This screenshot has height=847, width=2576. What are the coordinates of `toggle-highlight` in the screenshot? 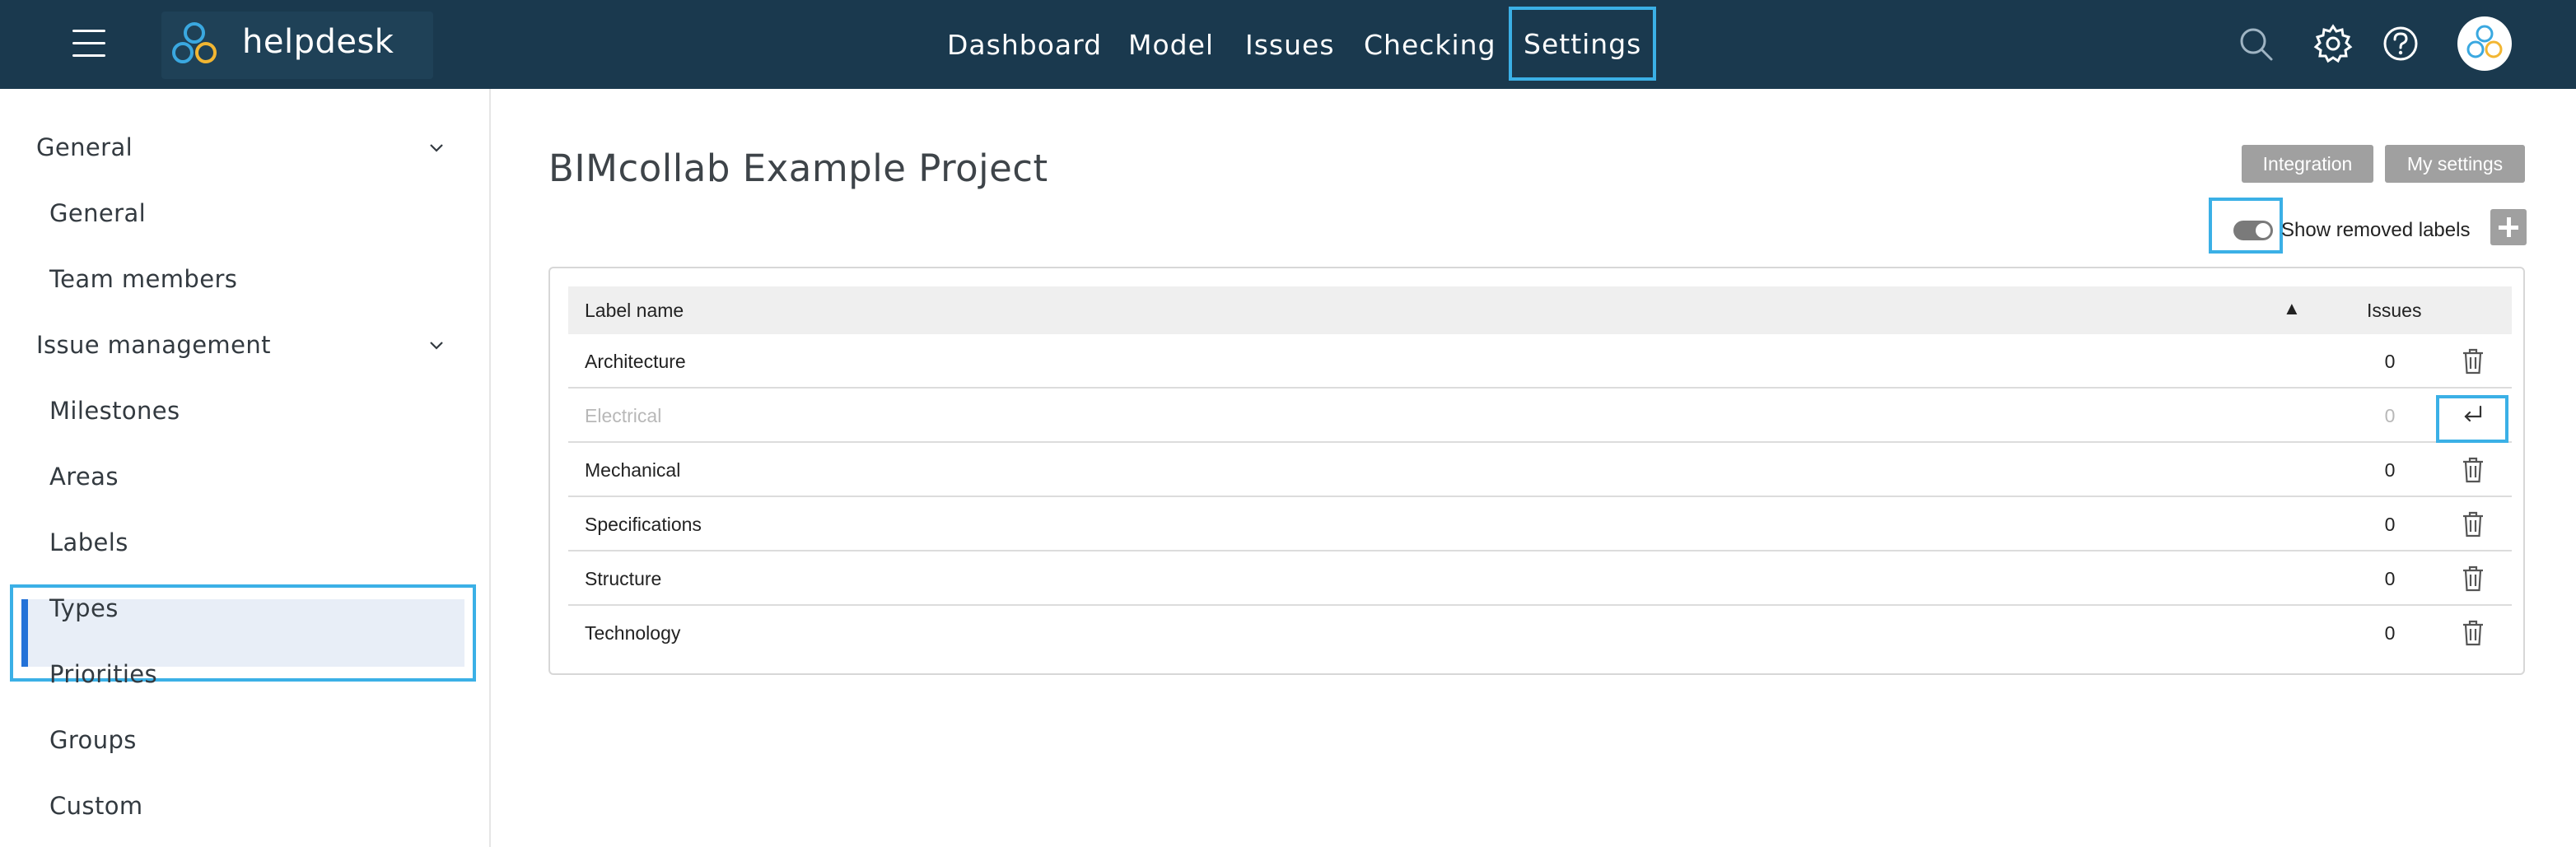 It's located at (2246, 226).